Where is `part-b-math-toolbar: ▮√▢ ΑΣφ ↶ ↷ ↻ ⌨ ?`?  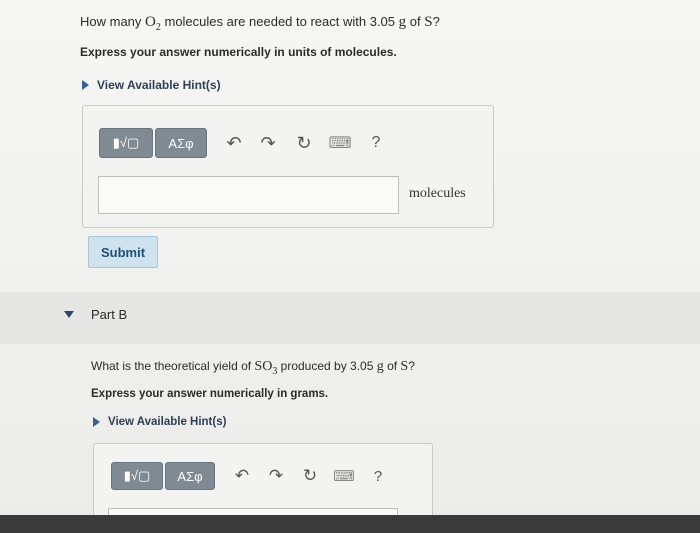
part-b-math-toolbar: ▮√▢ ΑΣφ ↶ ↷ ↻ ⌨ ? is located at coordinates (251, 476).